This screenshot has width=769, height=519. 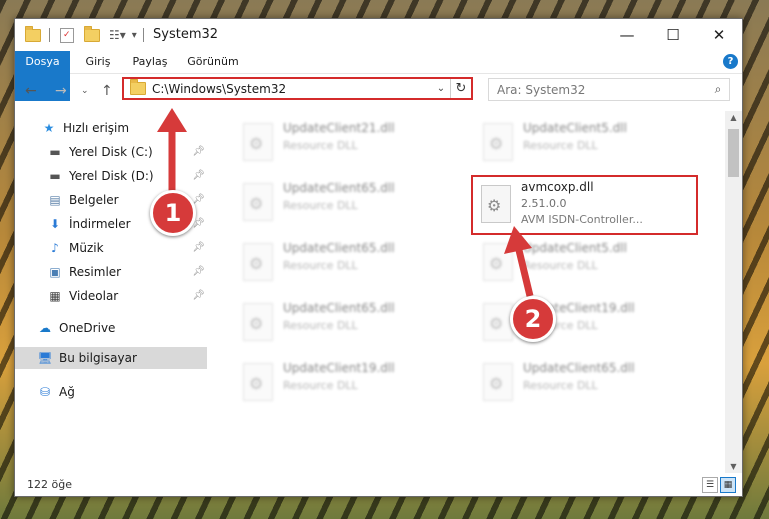 What do you see at coordinates (173, 213) in the screenshot?
I see `step-badge-1: 1` at bounding box center [173, 213].